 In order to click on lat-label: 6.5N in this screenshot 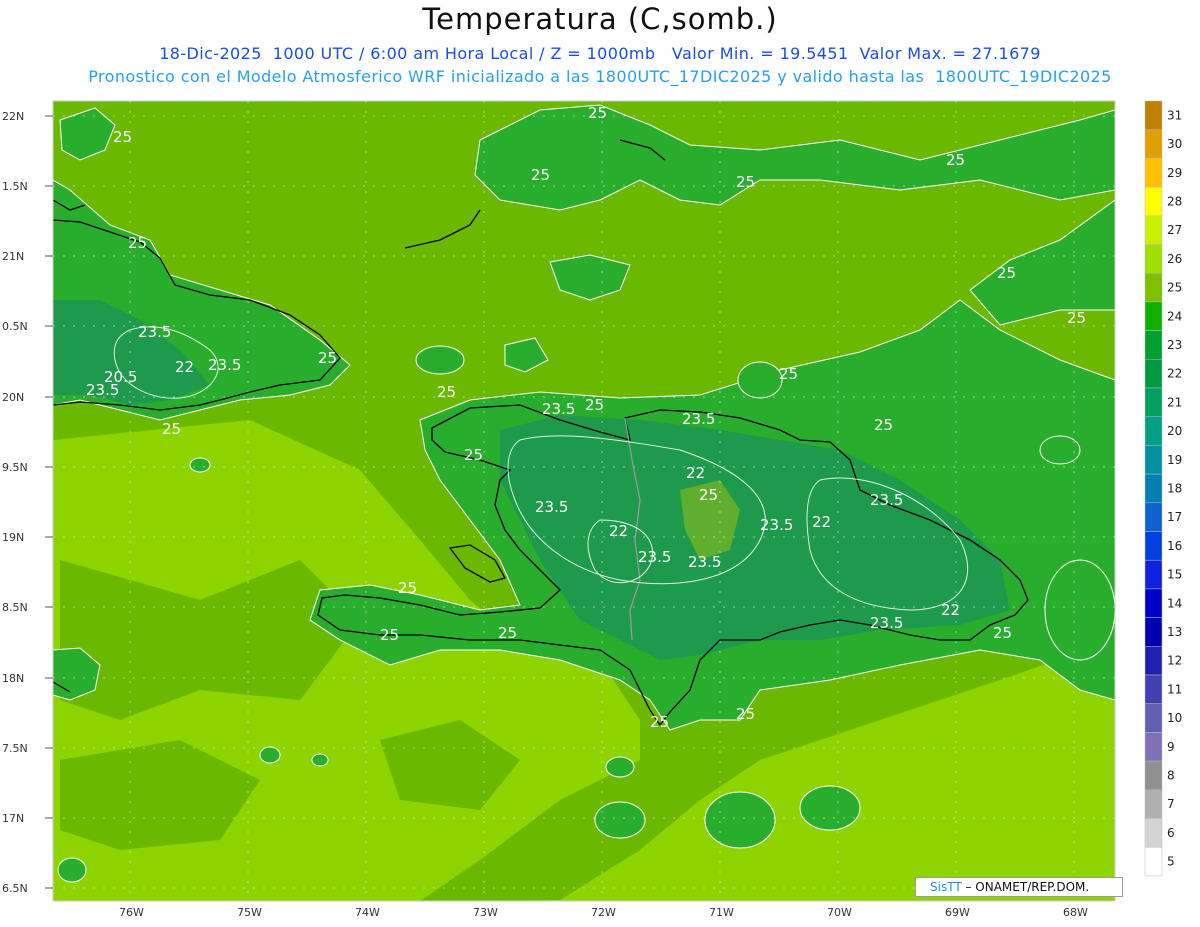, I will do `click(15, 888)`.